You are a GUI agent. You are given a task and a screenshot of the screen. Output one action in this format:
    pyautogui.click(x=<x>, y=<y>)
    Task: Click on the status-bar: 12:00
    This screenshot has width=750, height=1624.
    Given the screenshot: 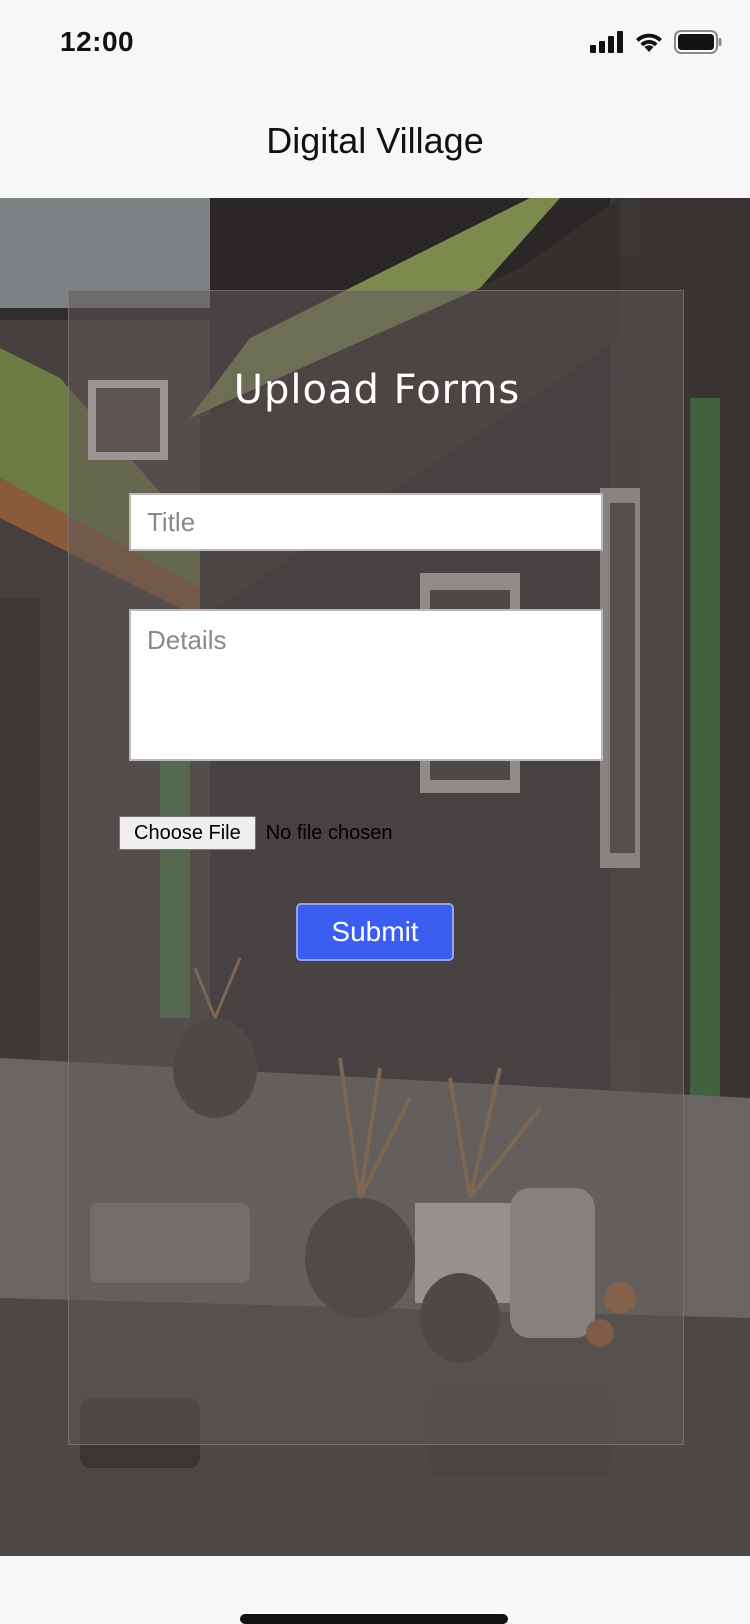 What is the action you would take?
    pyautogui.click(x=375, y=45)
    